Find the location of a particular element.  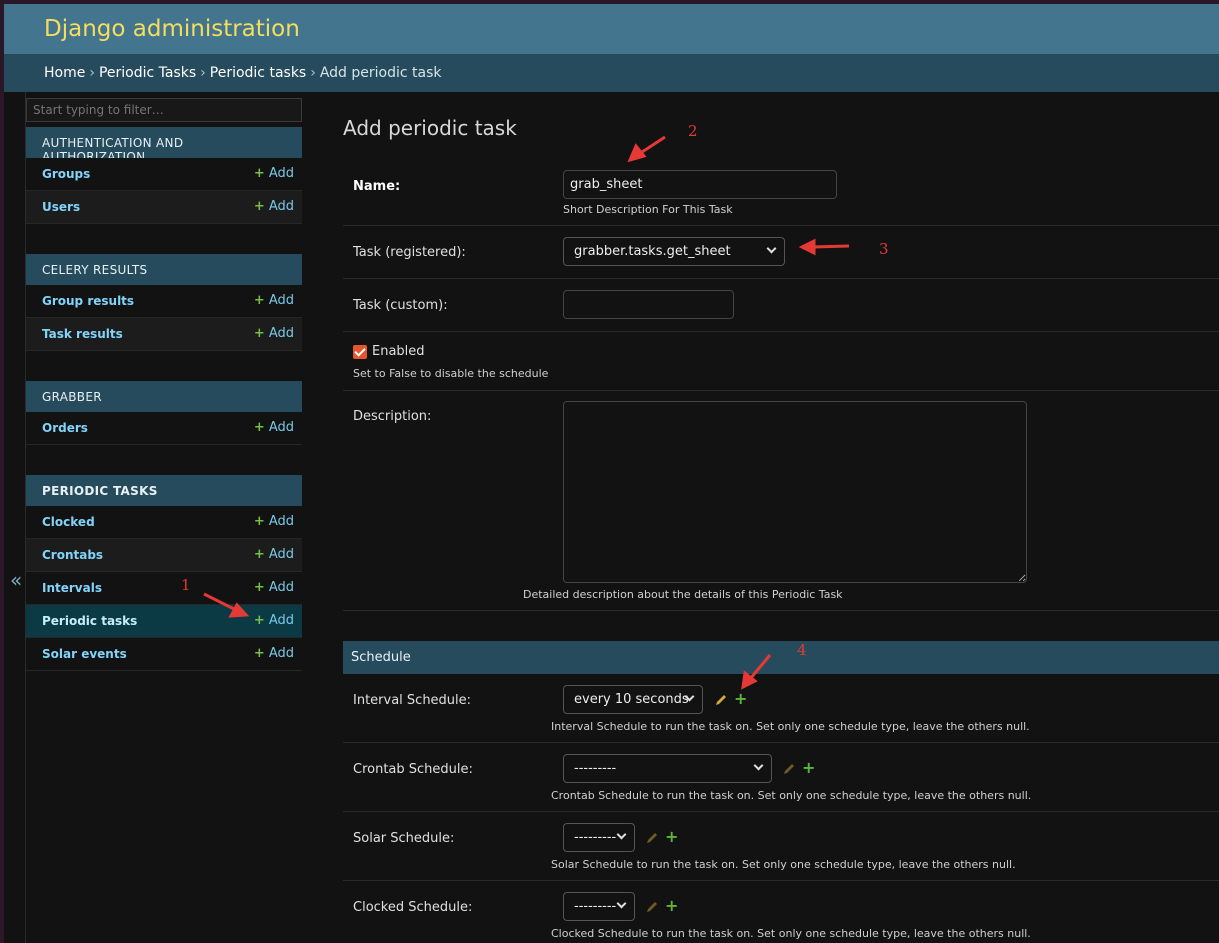

annotation-label-3: 3 is located at coordinates (884, 249).